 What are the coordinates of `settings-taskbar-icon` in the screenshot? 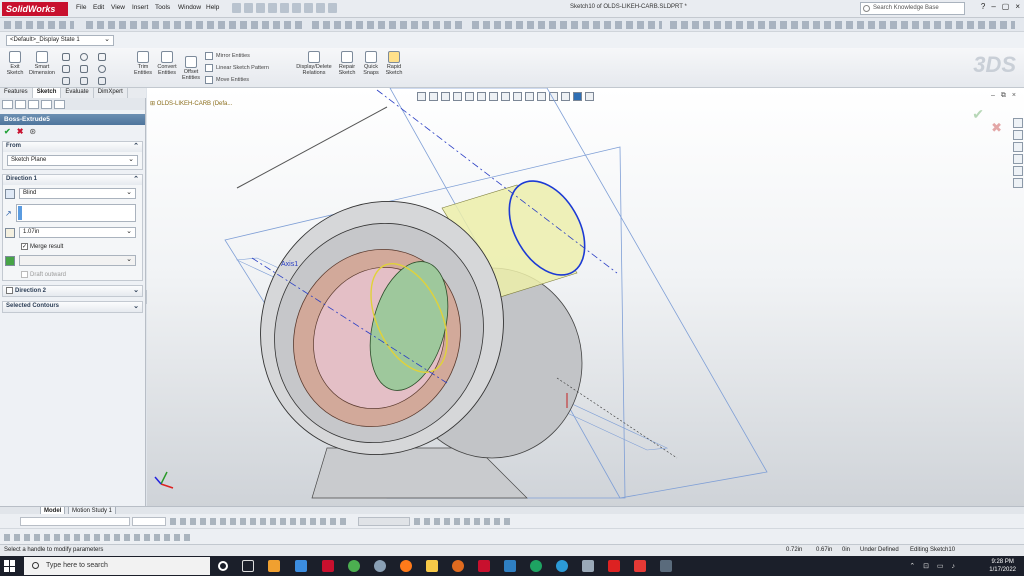 It's located at (588, 566).